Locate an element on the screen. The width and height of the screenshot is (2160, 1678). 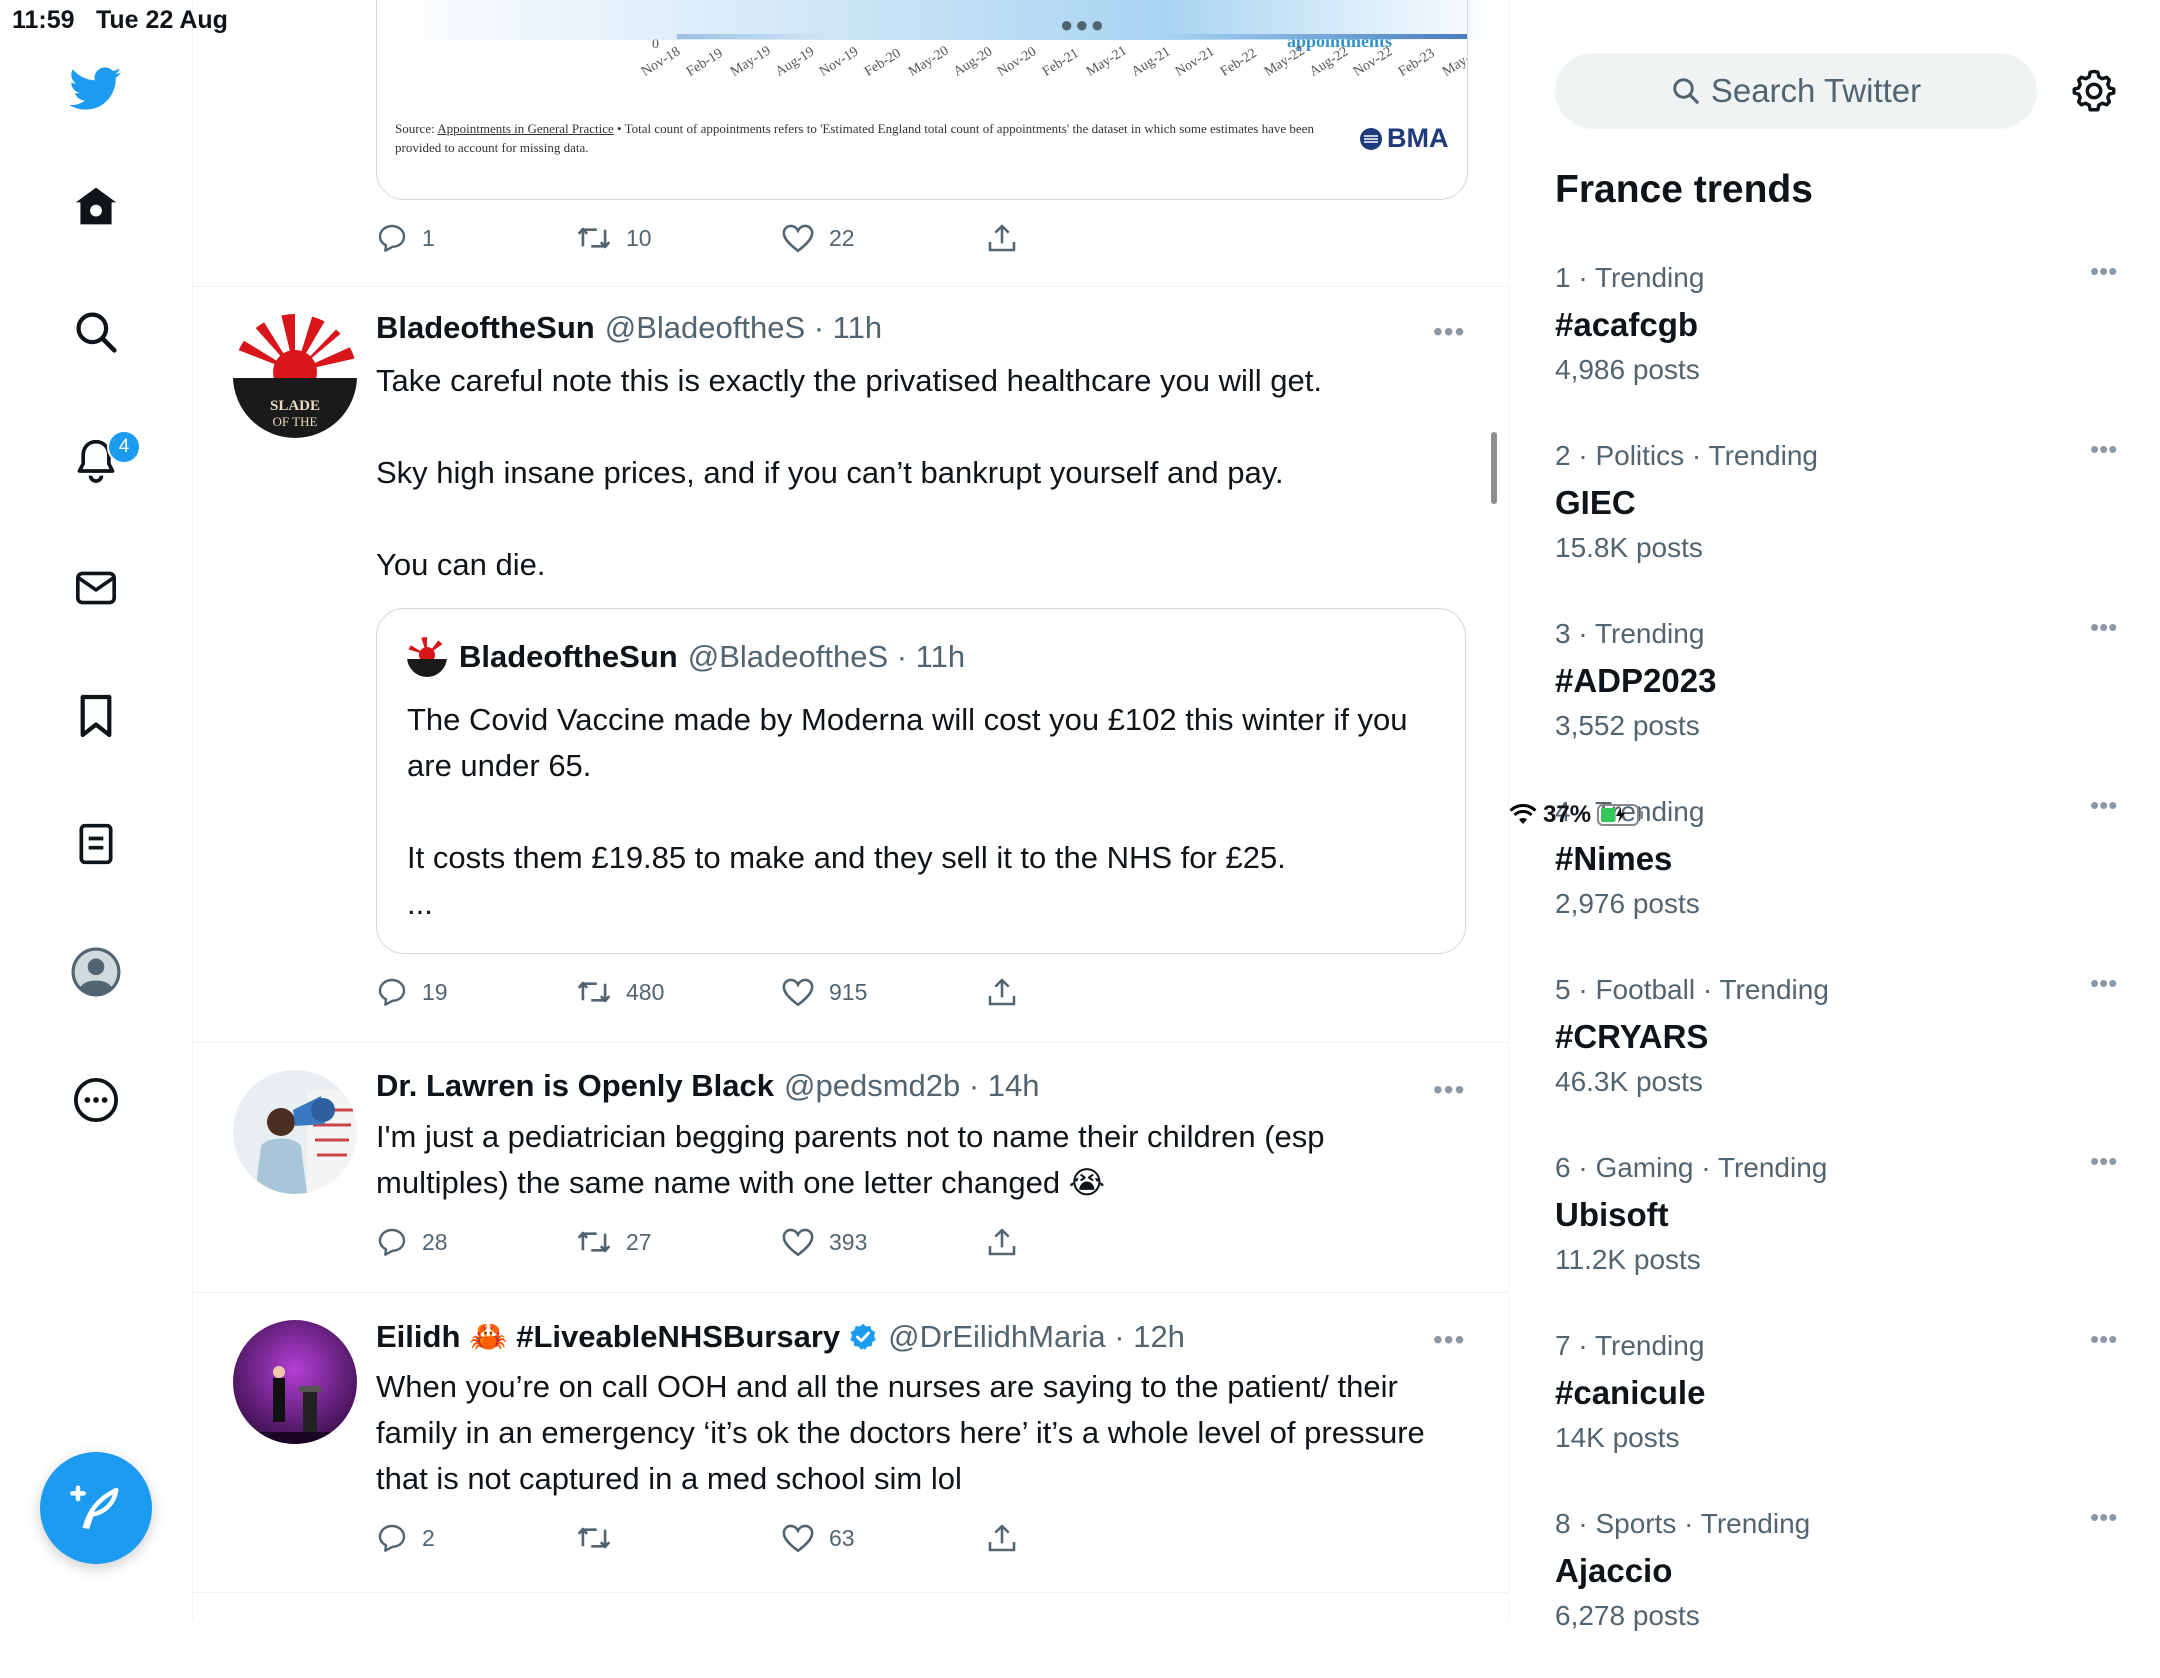
battery-icon is located at coordinates (1620, 815).